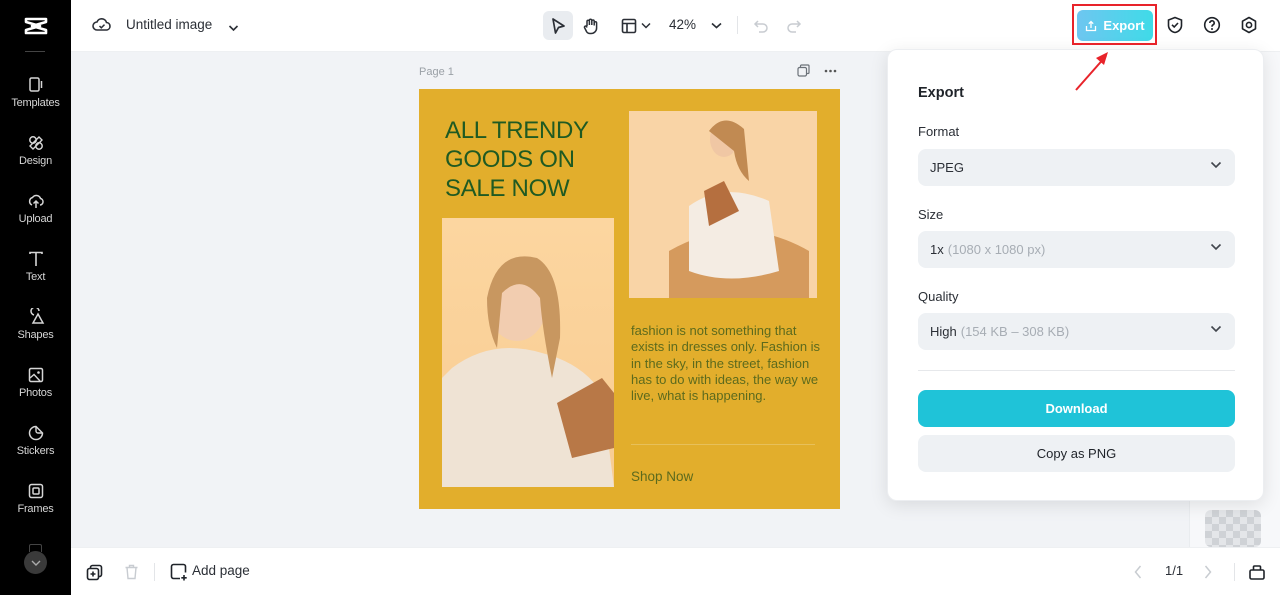 The image size is (1280, 595). I want to click on shield-check-button, so click(1175, 25).